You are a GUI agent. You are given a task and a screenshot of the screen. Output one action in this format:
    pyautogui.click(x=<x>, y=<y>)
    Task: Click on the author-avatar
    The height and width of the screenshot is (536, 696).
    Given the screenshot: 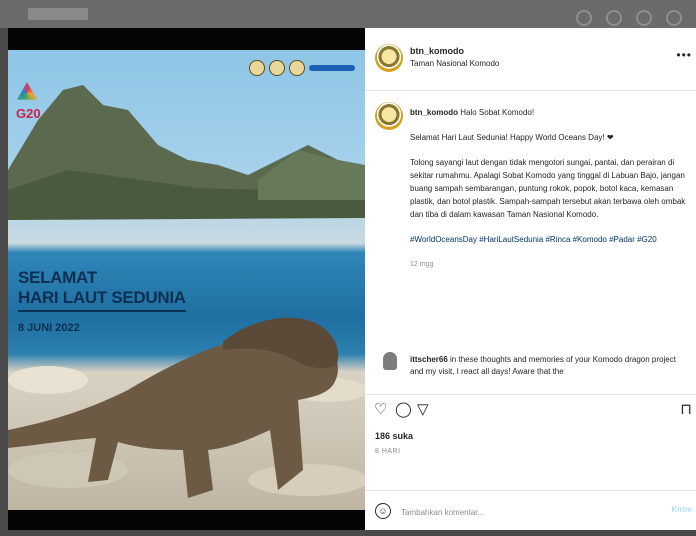 What is the action you would take?
    pyautogui.click(x=389, y=58)
    